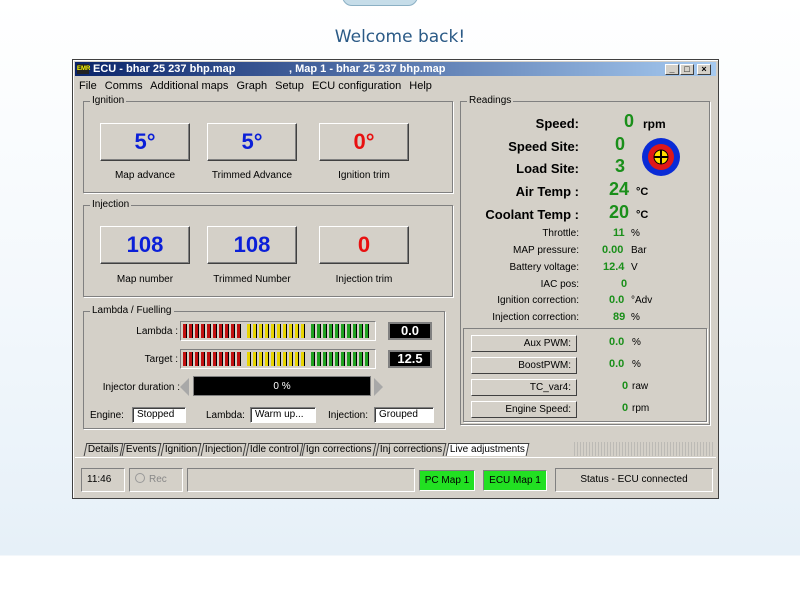 The width and height of the screenshot is (800, 600). I want to click on battery-voltage-label: Battery voltage:, so click(544, 267).